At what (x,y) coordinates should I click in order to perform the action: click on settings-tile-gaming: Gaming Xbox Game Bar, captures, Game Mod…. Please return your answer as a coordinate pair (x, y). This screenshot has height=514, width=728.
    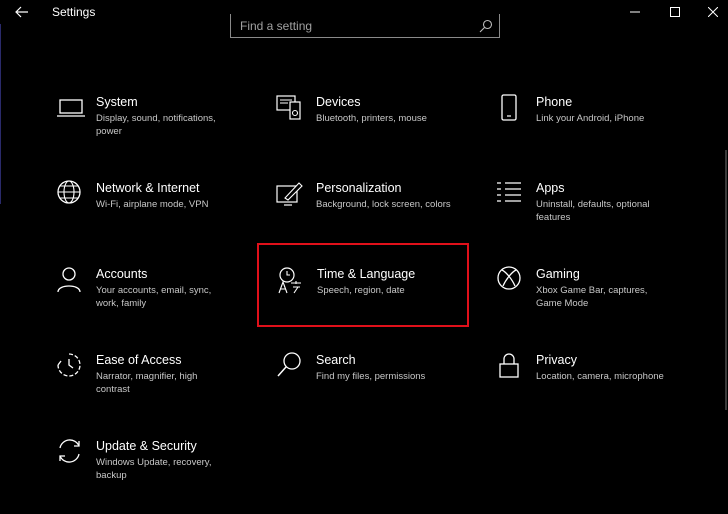
    Looking at the image, I should click on (601, 304).